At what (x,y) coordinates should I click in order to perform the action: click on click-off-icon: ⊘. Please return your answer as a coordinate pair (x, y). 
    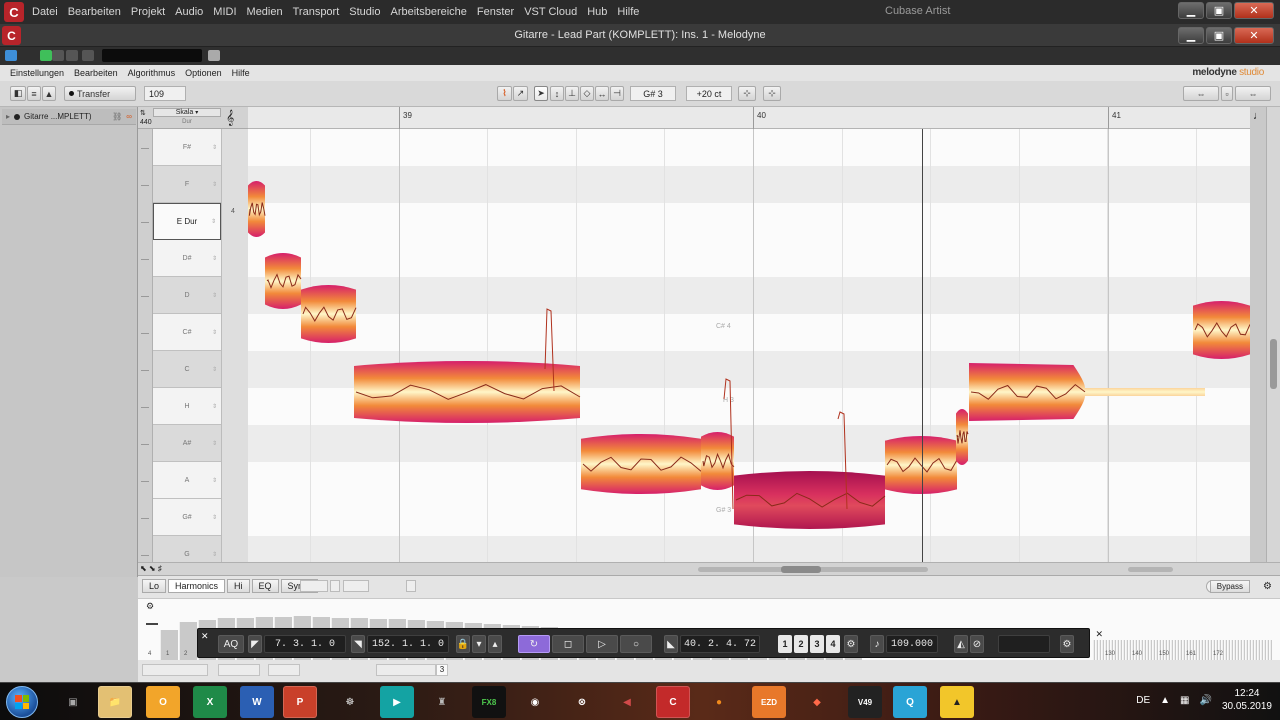
    Looking at the image, I should click on (977, 644).